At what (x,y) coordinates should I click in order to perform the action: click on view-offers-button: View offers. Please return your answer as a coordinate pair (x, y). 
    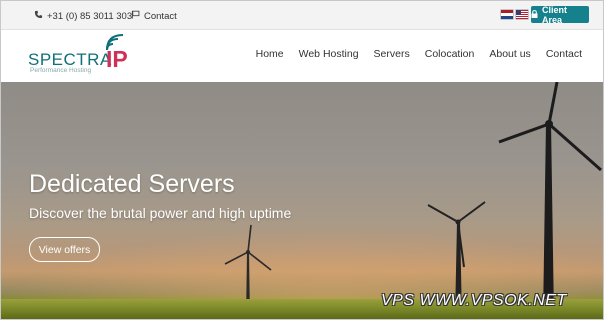
    Looking at the image, I should click on (64, 249).